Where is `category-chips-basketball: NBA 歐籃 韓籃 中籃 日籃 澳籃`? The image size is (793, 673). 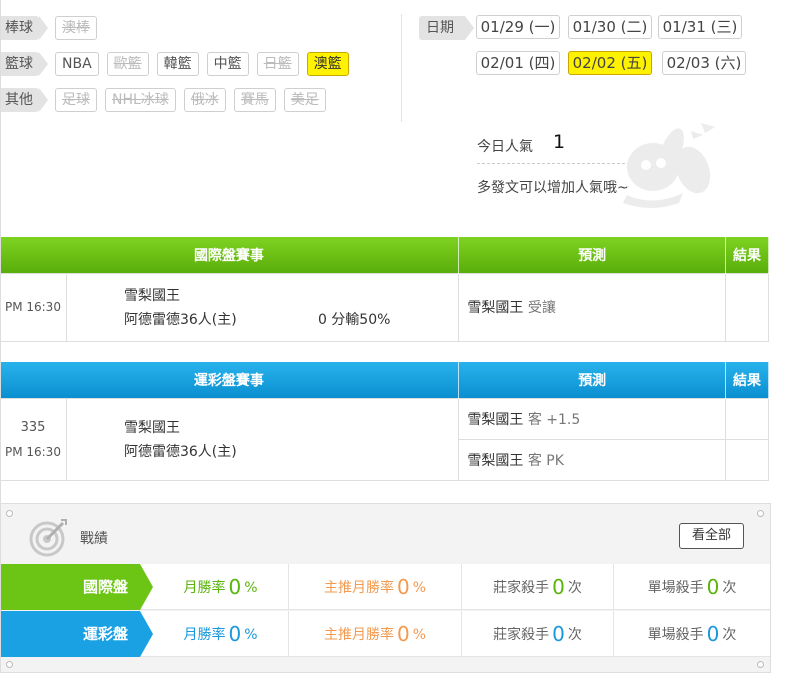 category-chips-basketball: NBA 歐籃 韓籃 中籃 日籃 澳籃 is located at coordinates (206, 64).